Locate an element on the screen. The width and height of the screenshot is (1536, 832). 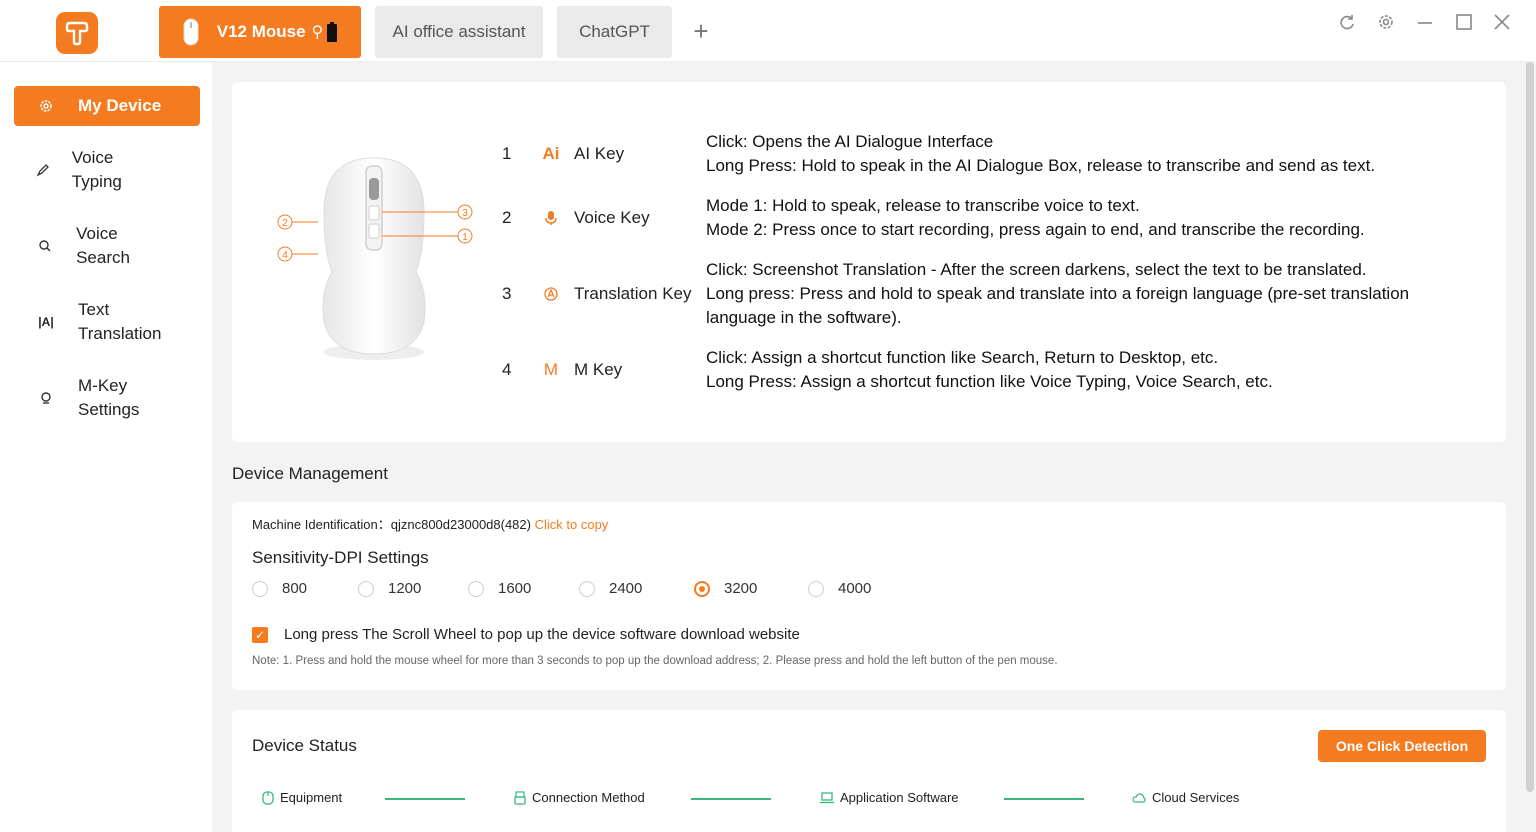
dpi-option-3200: 3200 is located at coordinates (725, 588).